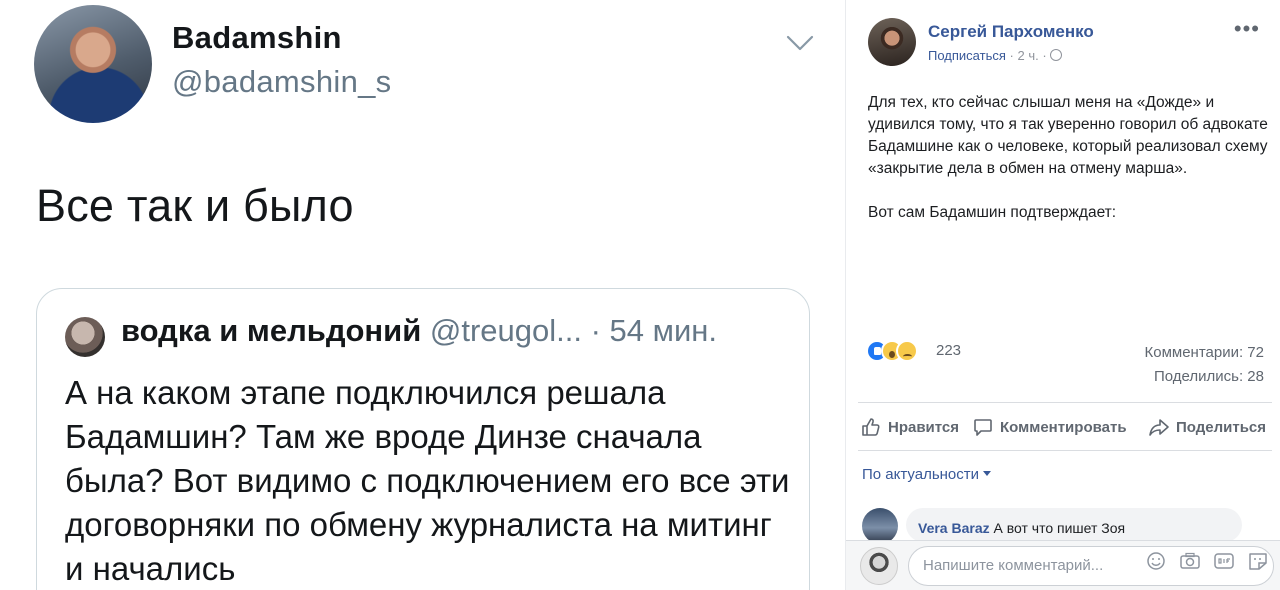  I want to click on like-button: Нравится, so click(909, 427).